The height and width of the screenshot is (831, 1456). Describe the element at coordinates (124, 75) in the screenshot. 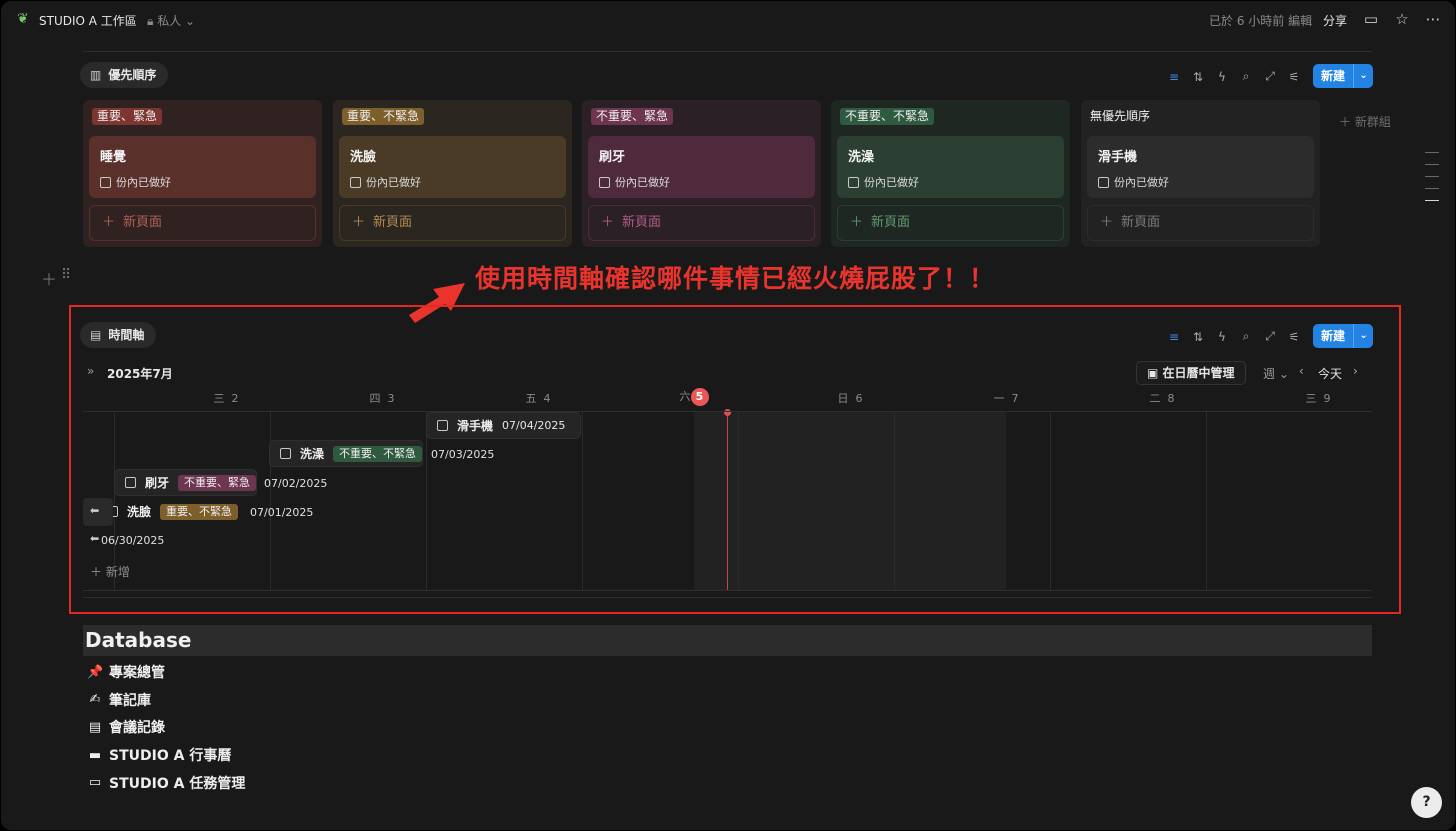

I see `tab-priority: ▥ 優先順序` at that location.